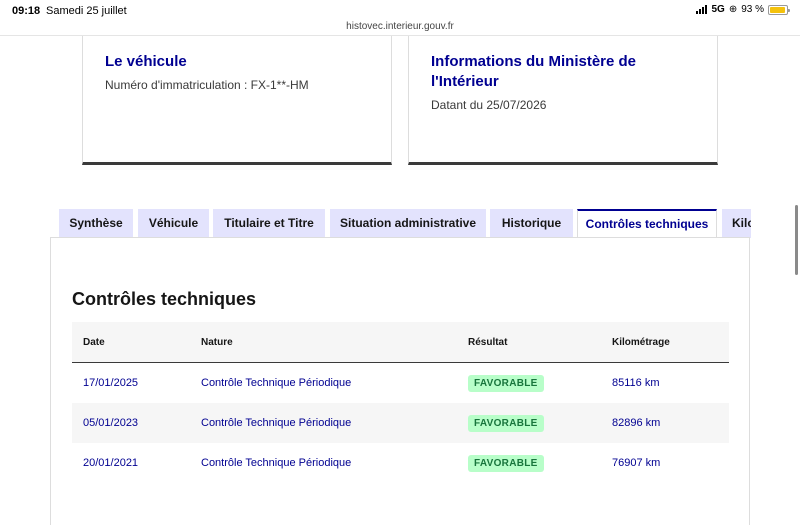 Image resolution: width=800 pixels, height=525 pixels. Describe the element at coordinates (531, 223) in the screenshot. I see `tab-historique: Historique` at that location.